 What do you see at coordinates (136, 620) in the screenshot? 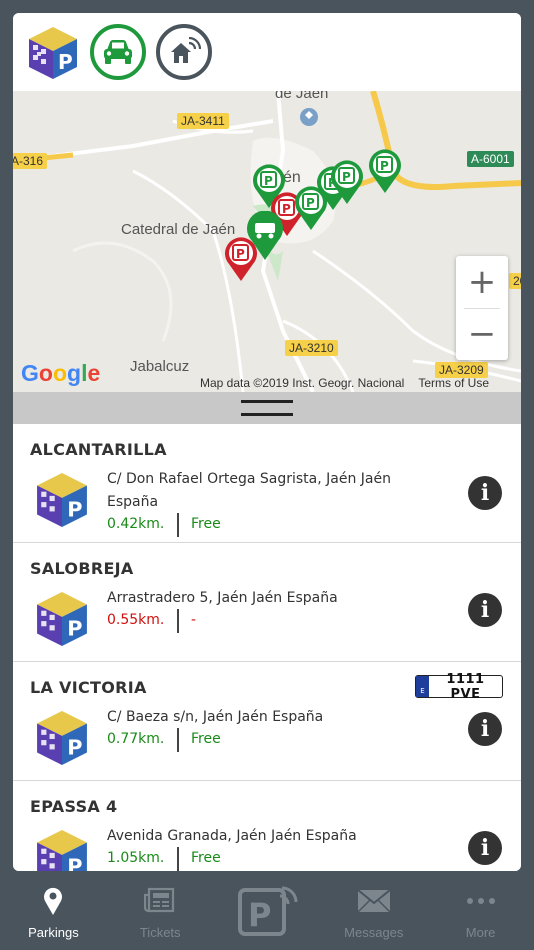
I see `parking-distance: 0.55km.` at bounding box center [136, 620].